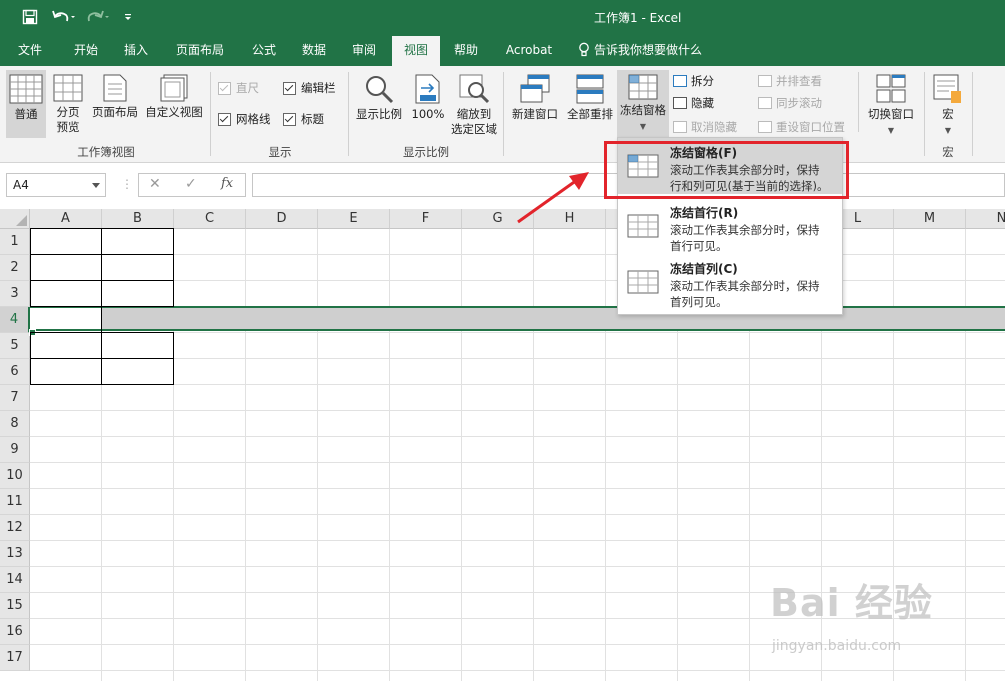 Image resolution: width=1005 pixels, height=681 pixels. Describe the element at coordinates (30, 50) in the screenshot. I see `tab-file: 文件` at that location.